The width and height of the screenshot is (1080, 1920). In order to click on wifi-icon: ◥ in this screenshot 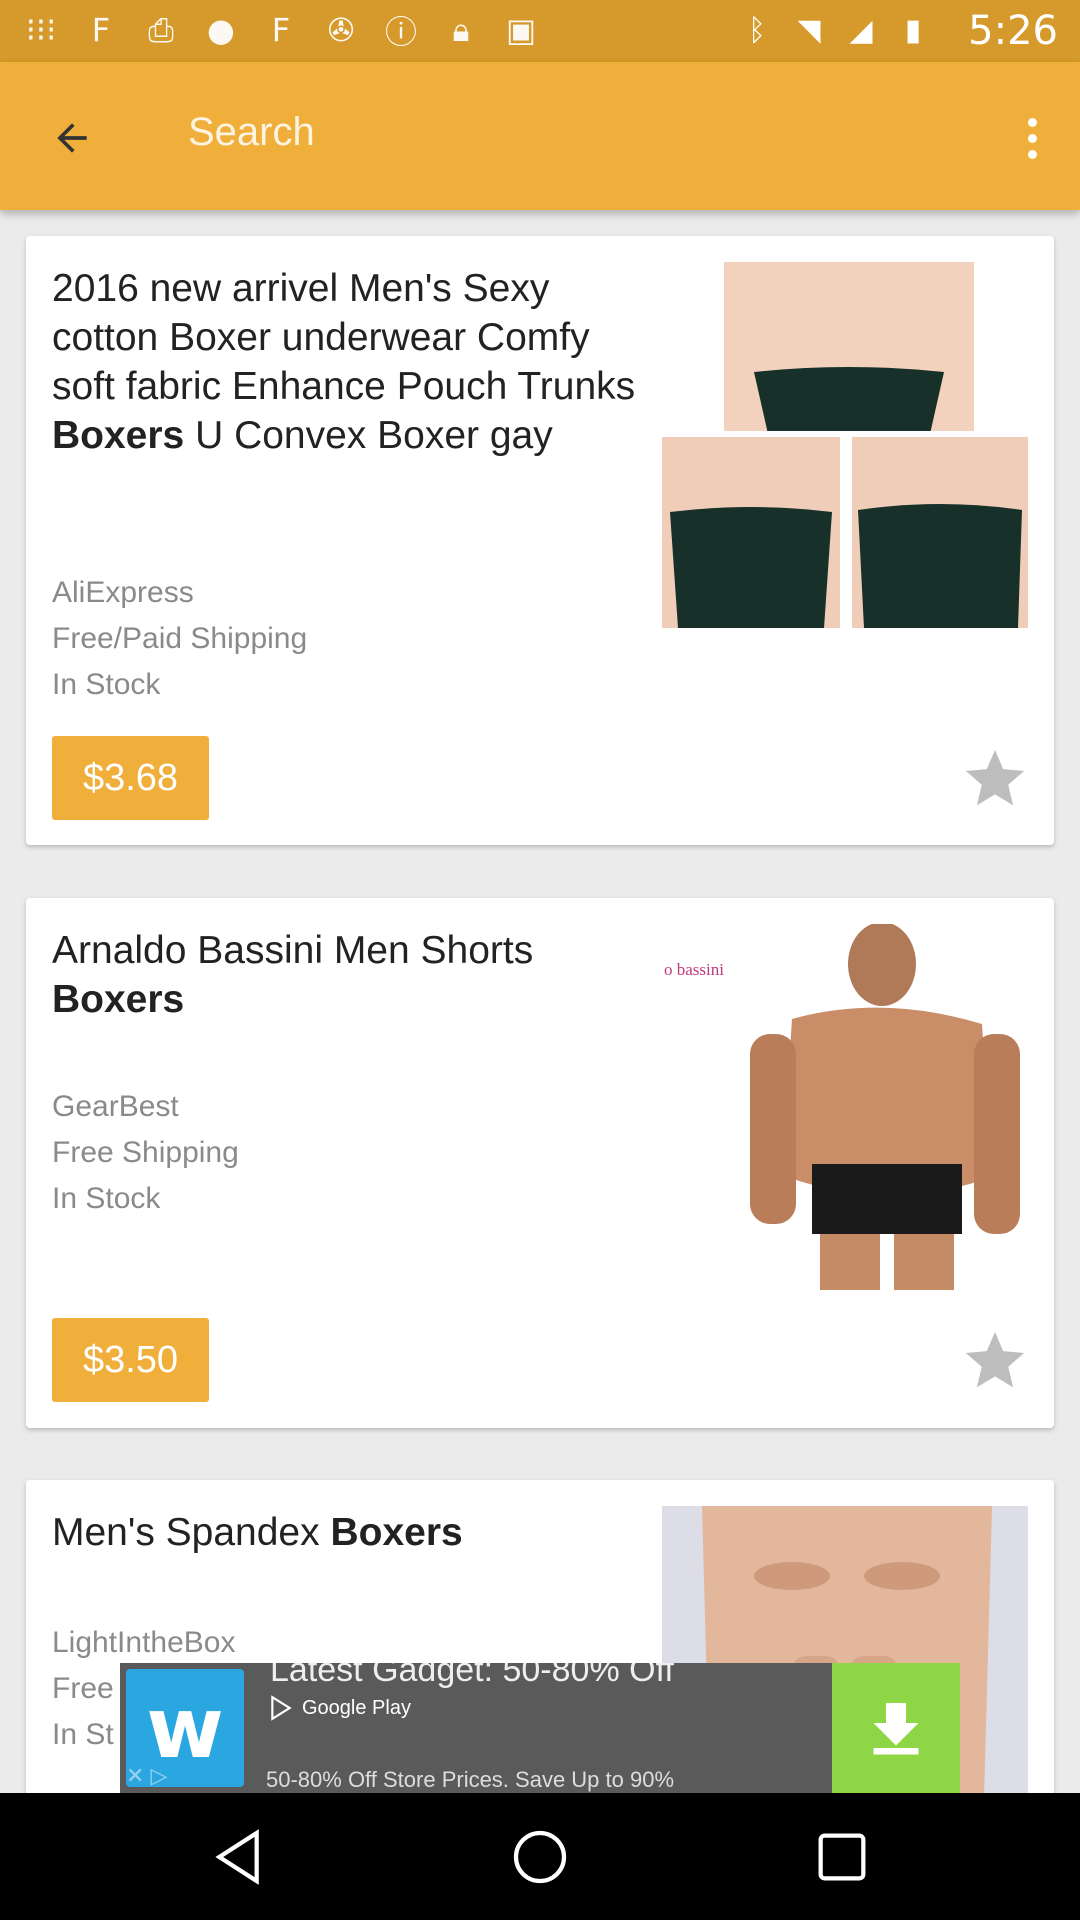, I will do `click(809, 30)`.